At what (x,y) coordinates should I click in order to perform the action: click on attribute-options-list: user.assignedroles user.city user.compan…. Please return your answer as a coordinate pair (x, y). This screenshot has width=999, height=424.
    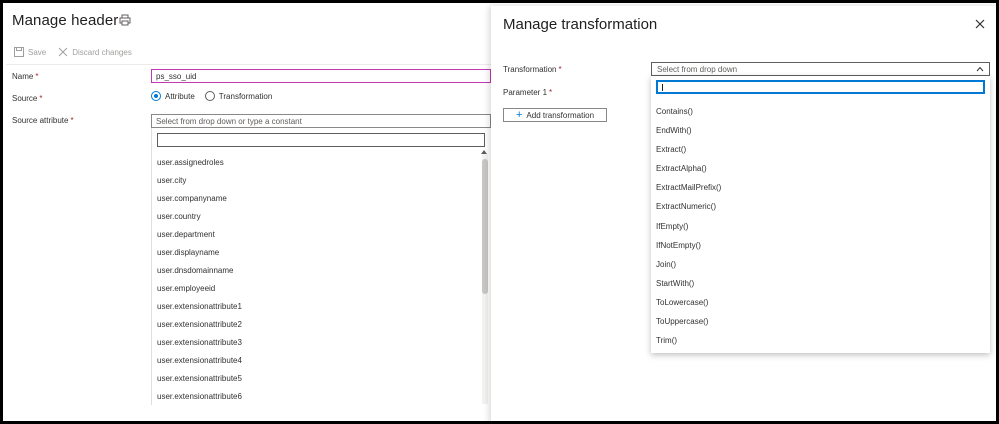
    Looking at the image, I should click on (199, 280).